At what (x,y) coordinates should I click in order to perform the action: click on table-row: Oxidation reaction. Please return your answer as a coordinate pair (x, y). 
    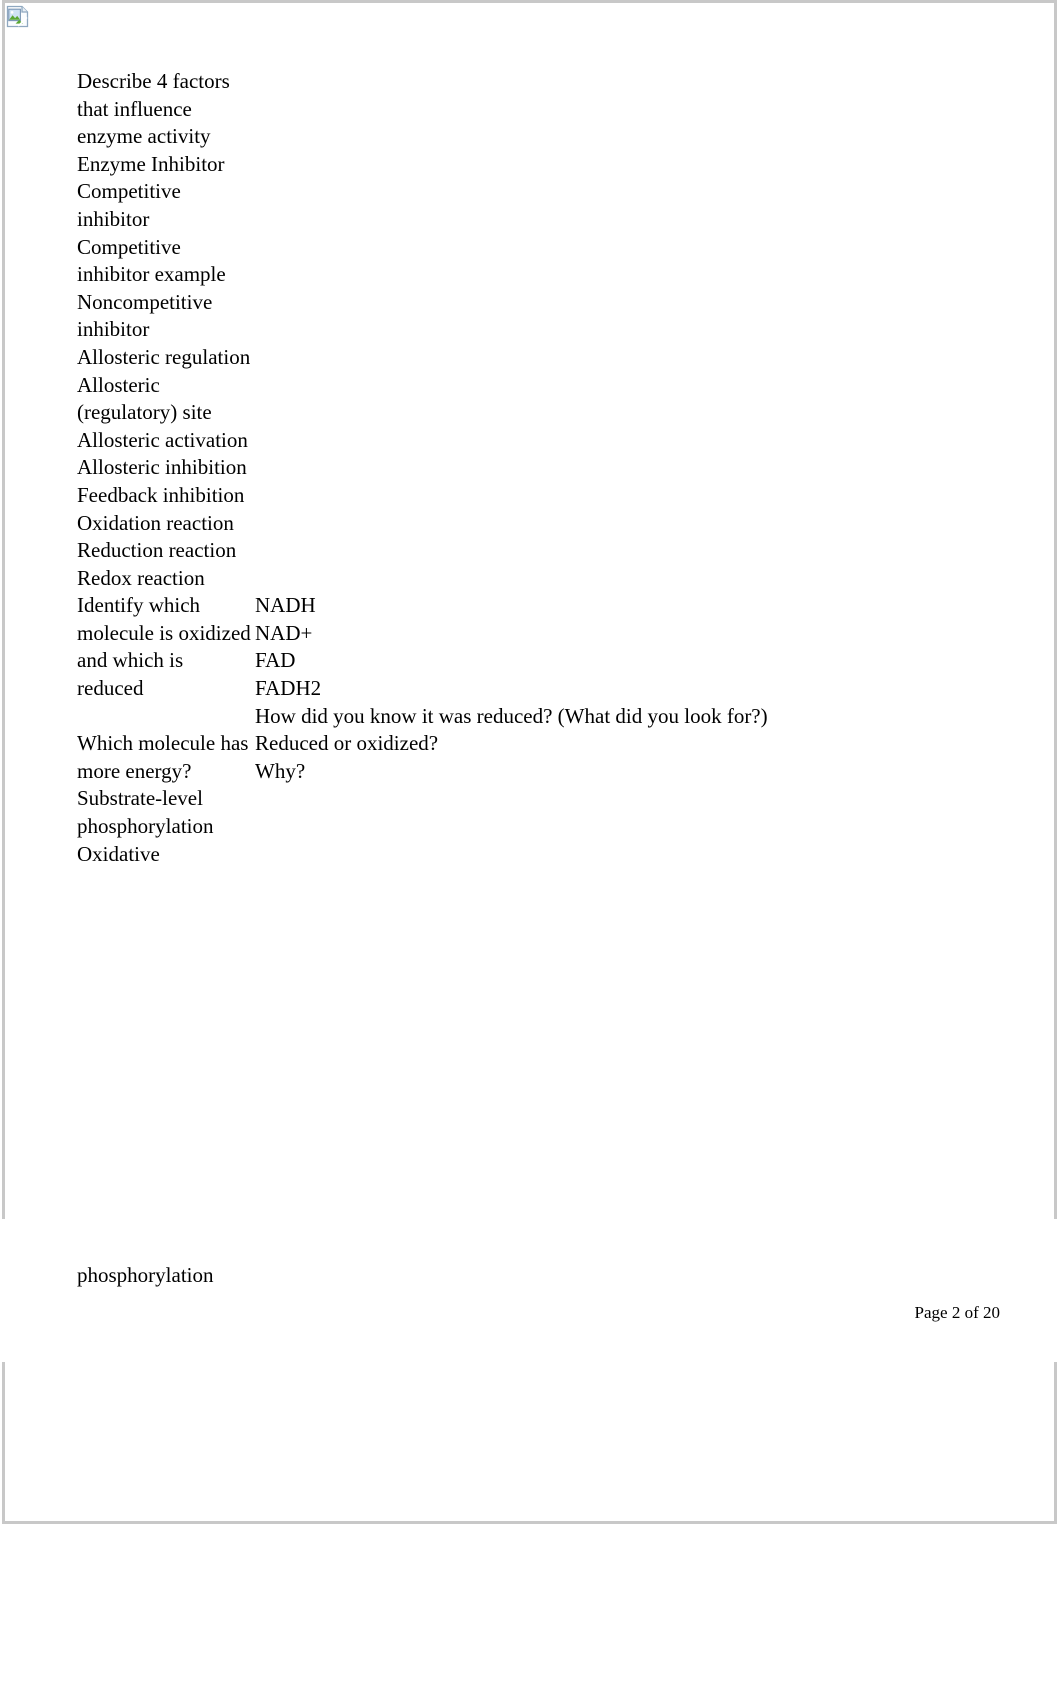
    Looking at the image, I should click on (526, 524).